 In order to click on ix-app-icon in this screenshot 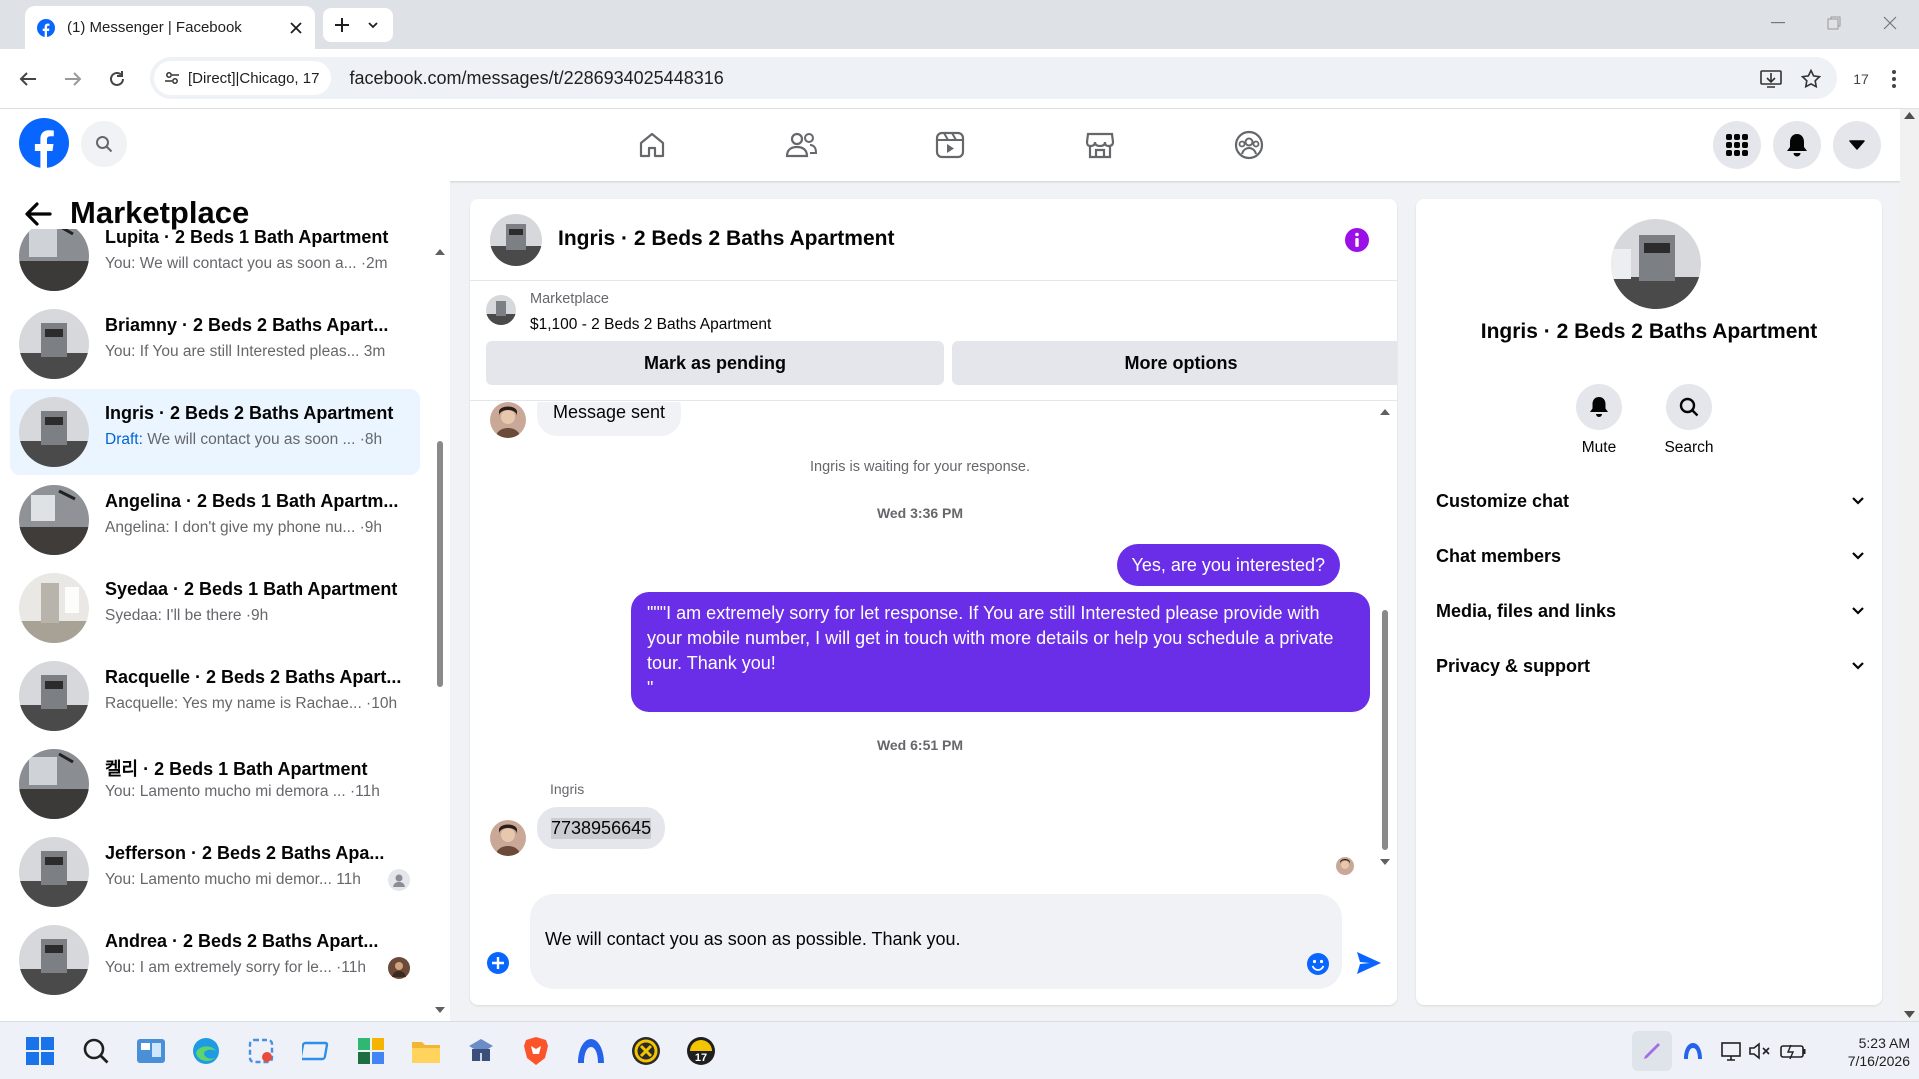, I will do `click(646, 1051)`.